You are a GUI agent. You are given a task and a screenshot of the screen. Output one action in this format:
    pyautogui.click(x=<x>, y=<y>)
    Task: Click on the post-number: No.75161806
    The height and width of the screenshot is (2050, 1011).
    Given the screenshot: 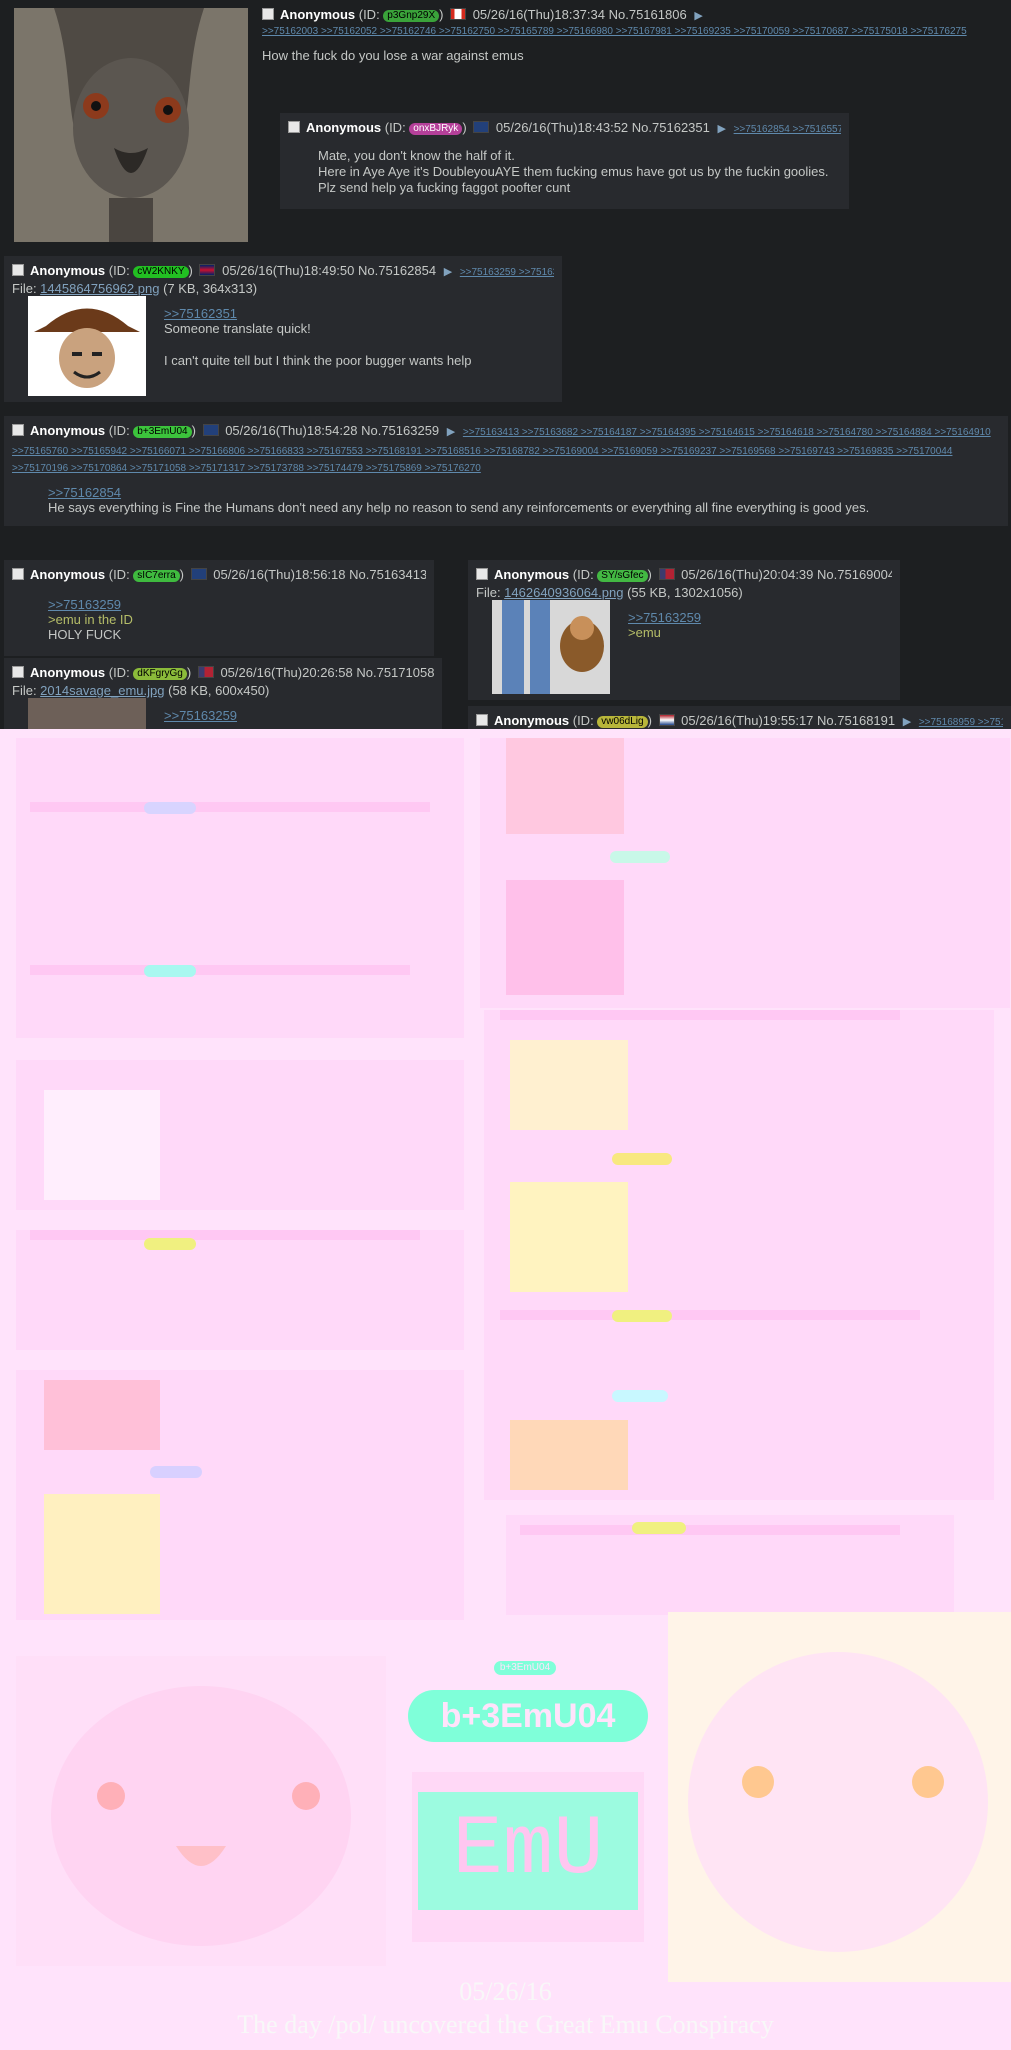 What is the action you would take?
    pyautogui.click(x=648, y=14)
    